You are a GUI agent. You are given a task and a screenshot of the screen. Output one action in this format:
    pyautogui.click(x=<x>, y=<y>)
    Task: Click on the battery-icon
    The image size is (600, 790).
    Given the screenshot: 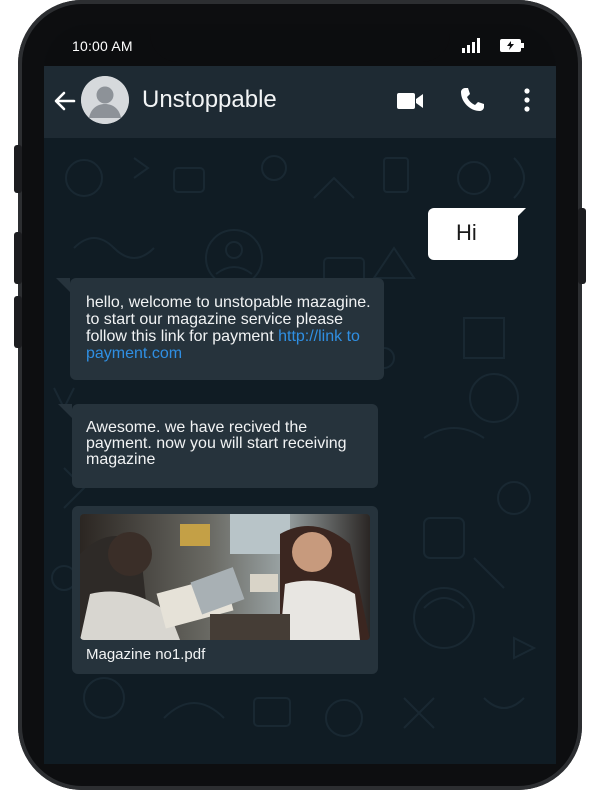 What is the action you would take?
    pyautogui.click(x=512, y=45)
    